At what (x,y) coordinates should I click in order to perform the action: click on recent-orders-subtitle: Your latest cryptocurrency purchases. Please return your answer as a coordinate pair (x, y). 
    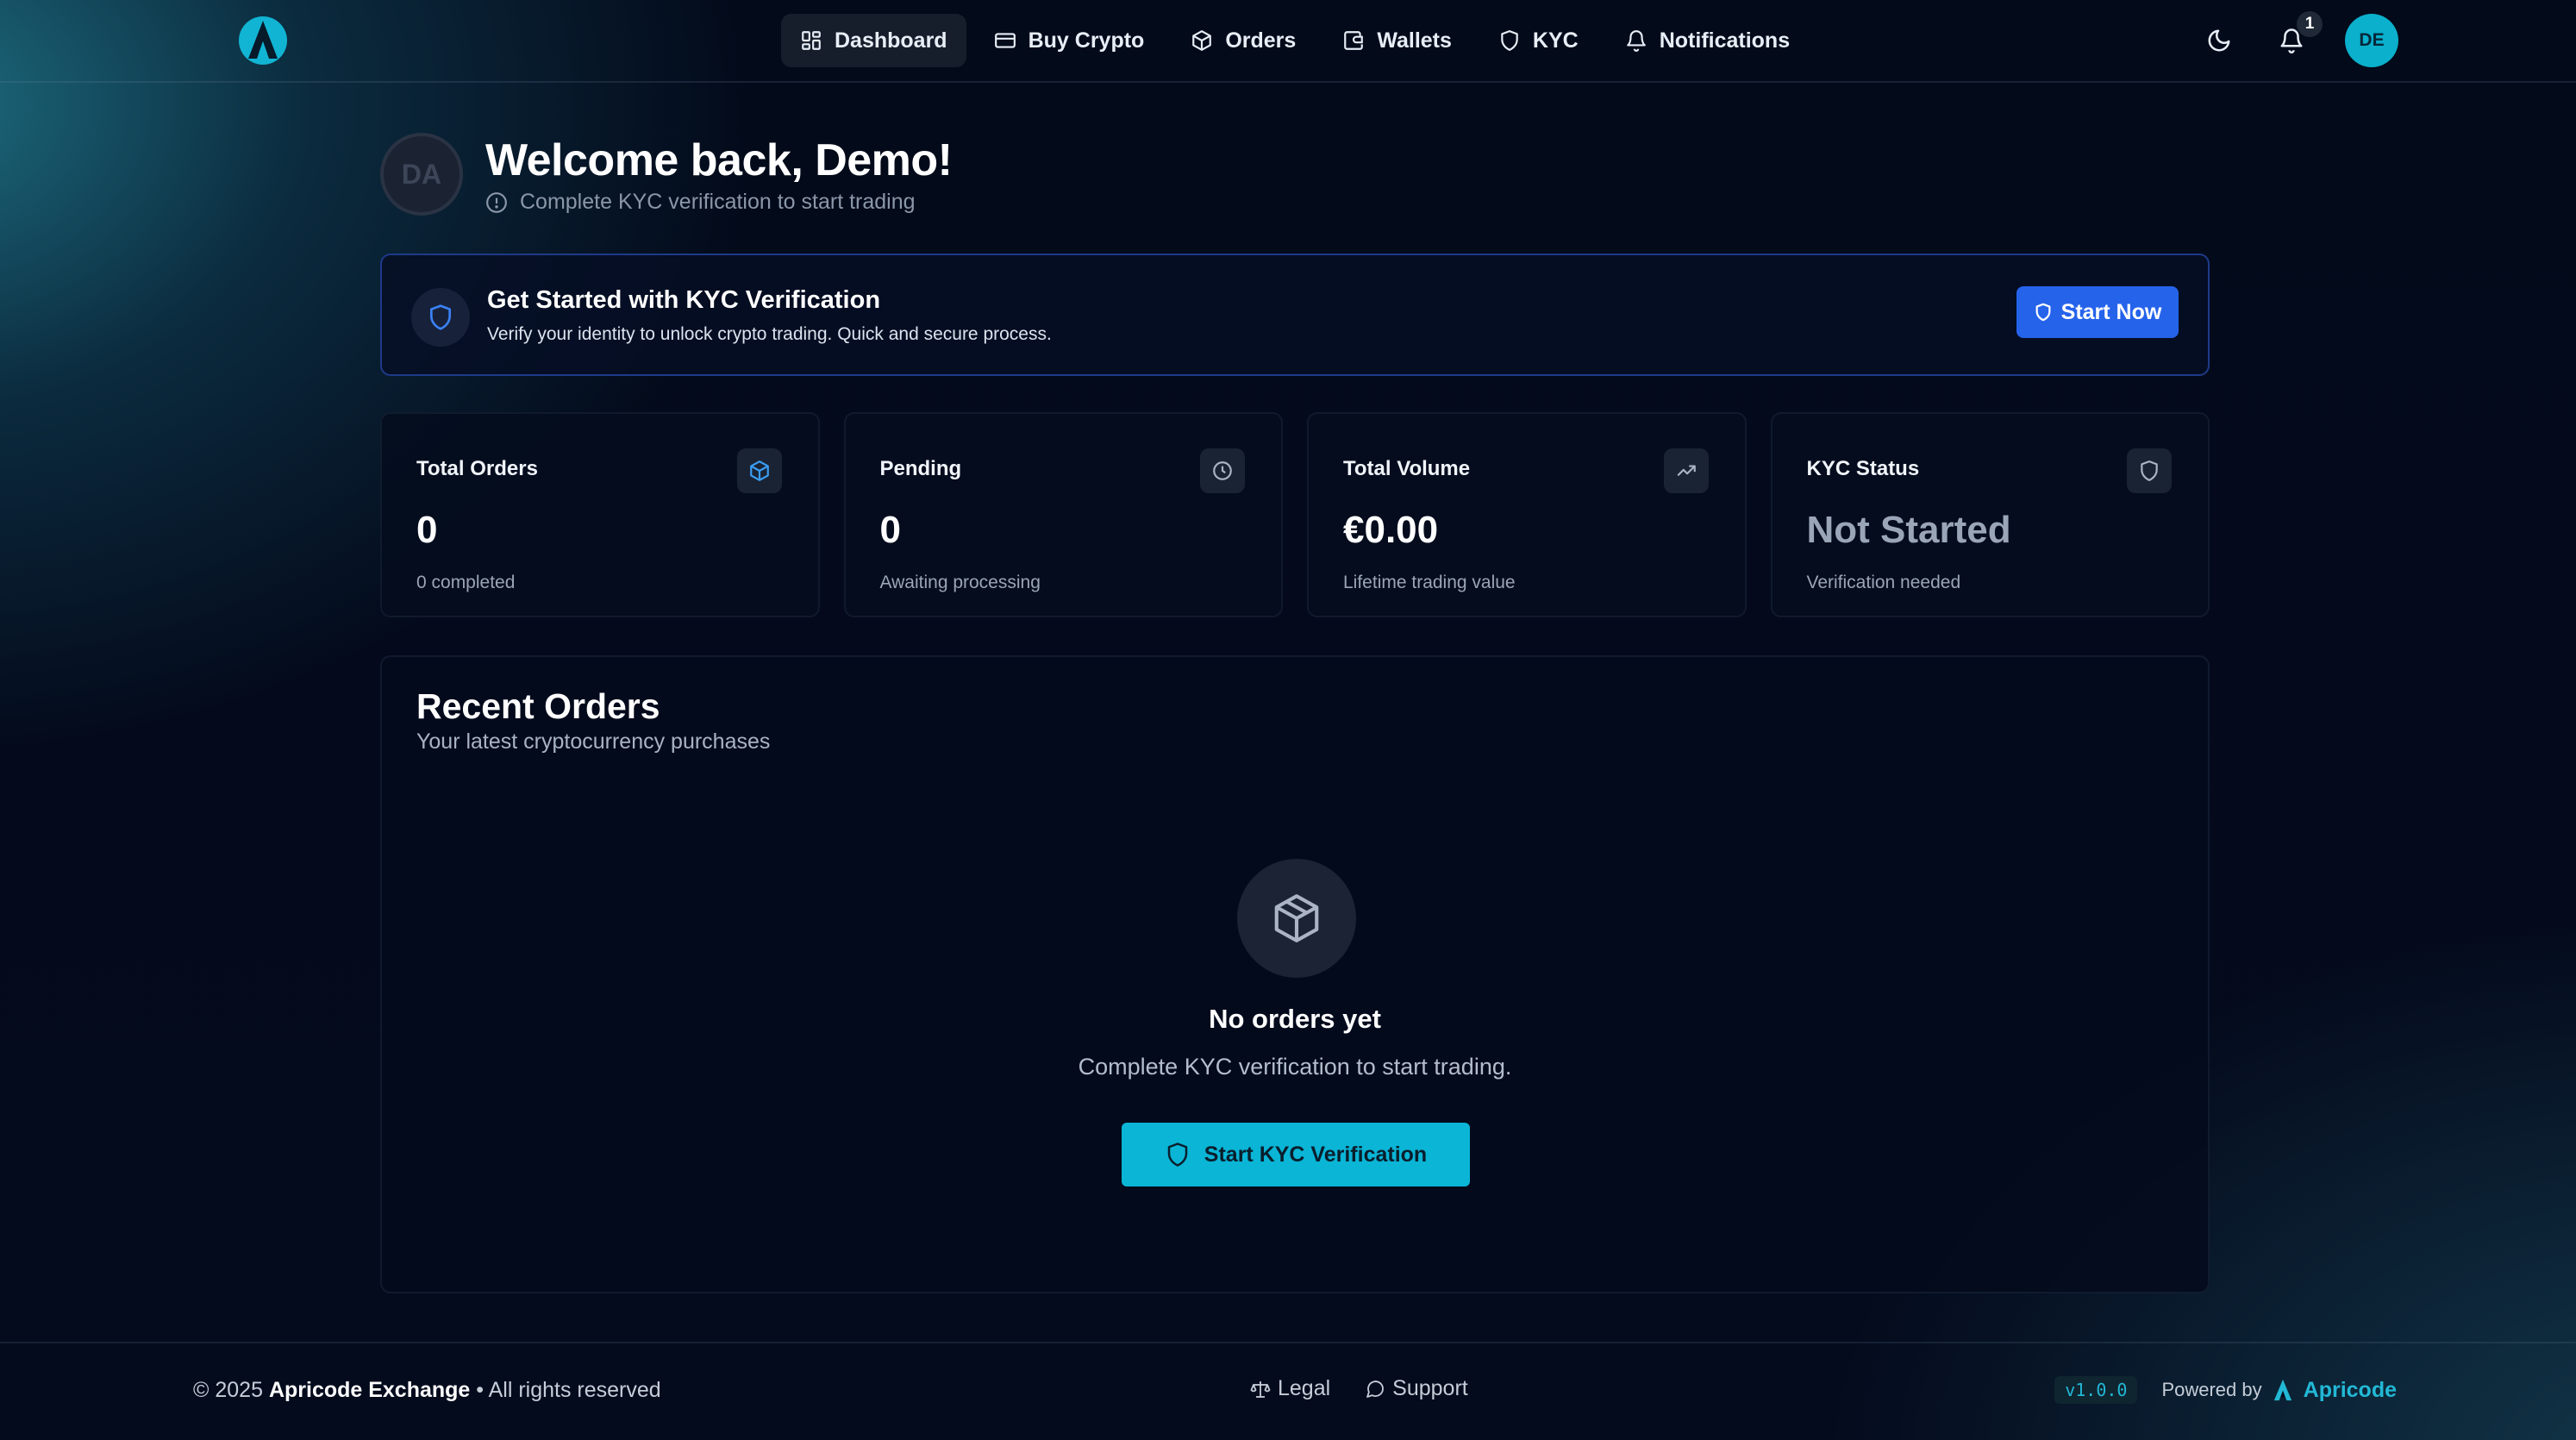
    Looking at the image, I should click on (593, 742).